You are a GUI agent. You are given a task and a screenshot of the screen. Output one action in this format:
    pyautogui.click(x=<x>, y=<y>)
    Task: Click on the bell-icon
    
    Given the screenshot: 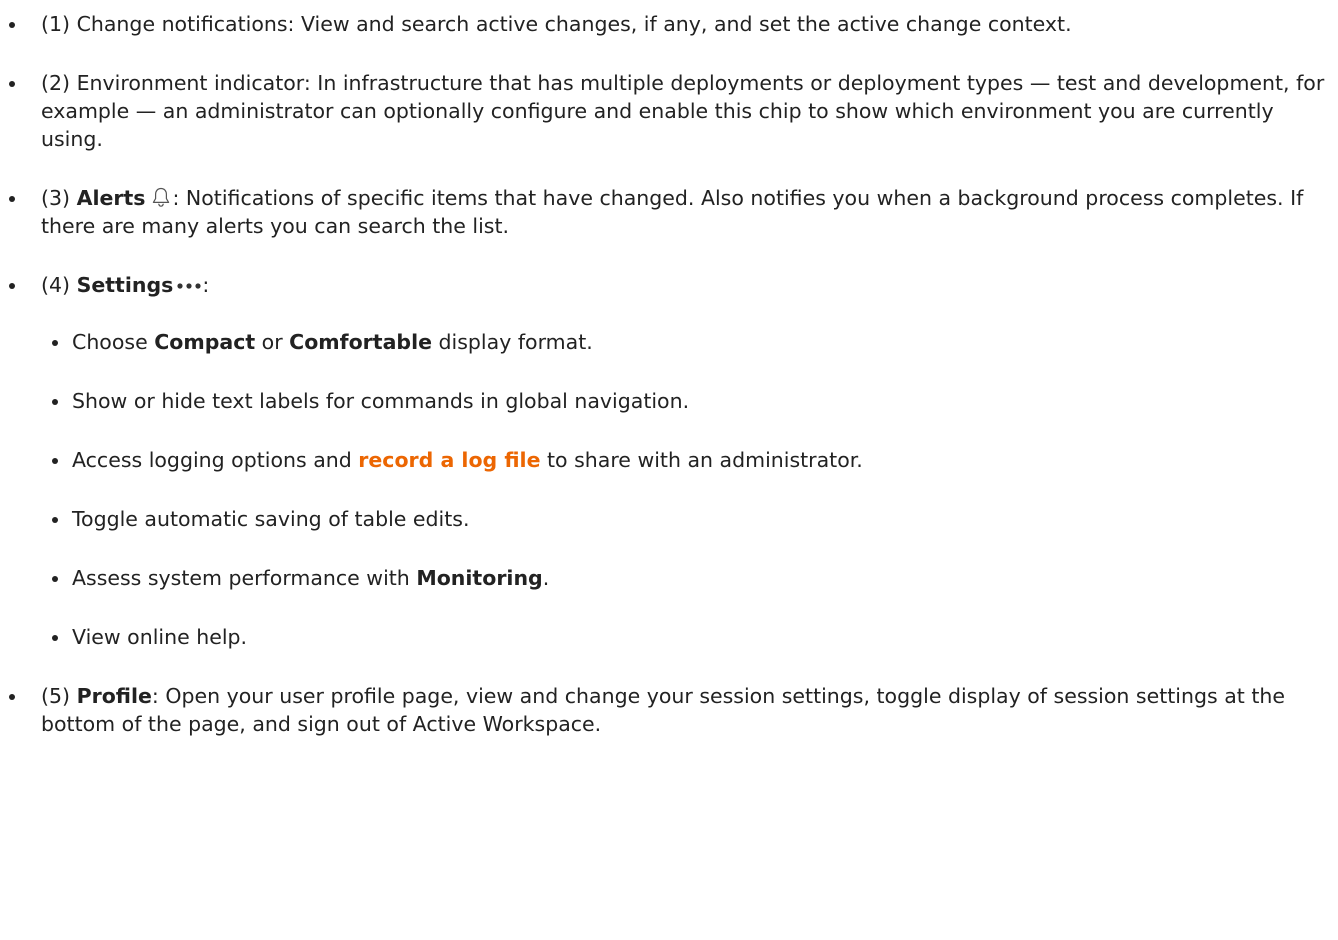 What is the action you would take?
    pyautogui.click(x=160, y=197)
    